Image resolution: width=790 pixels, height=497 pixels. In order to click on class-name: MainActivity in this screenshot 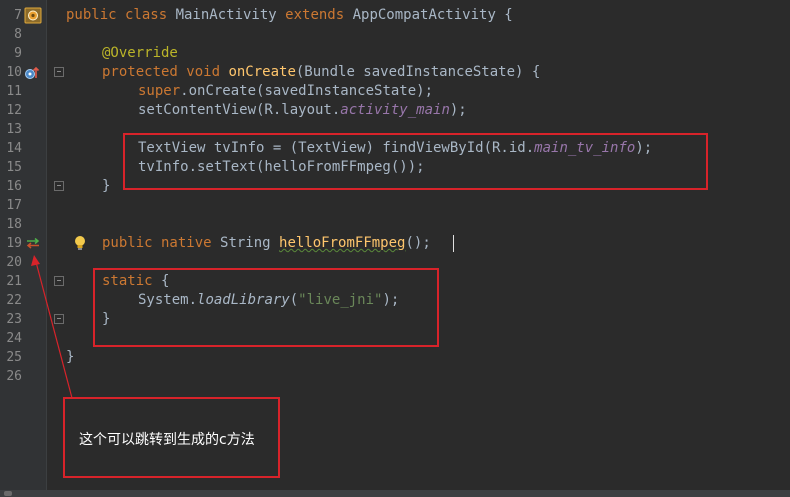, I will do `click(230, 15)`.